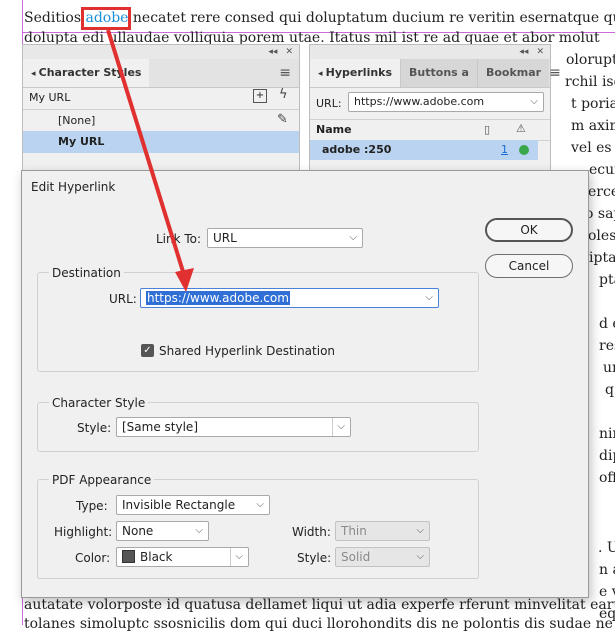 This screenshot has width=615, height=632. What do you see at coordinates (93, 558) in the screenshot?
I see `color-label: Color:` at bounding box center [93, 558].